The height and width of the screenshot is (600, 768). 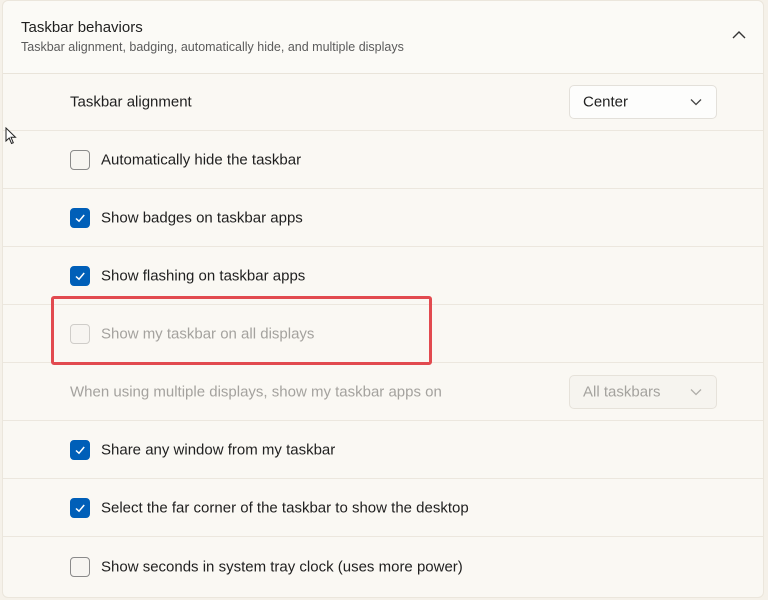 I want to click on row-flashing: Show flashing on taskbar apps, so click(x=383, y=276).